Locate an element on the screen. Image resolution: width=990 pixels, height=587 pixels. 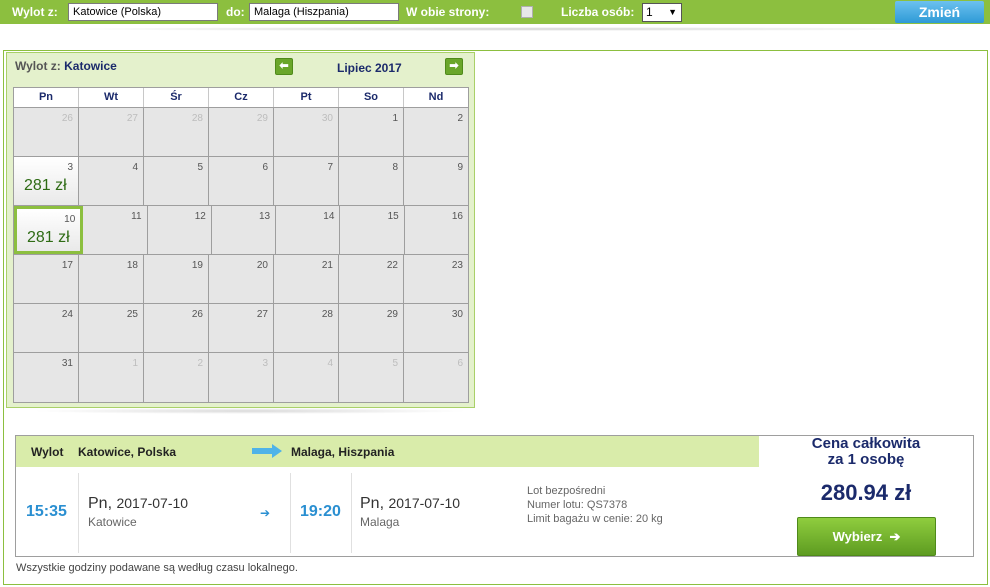
weekday-header: So is located at coordinates (371, 97).